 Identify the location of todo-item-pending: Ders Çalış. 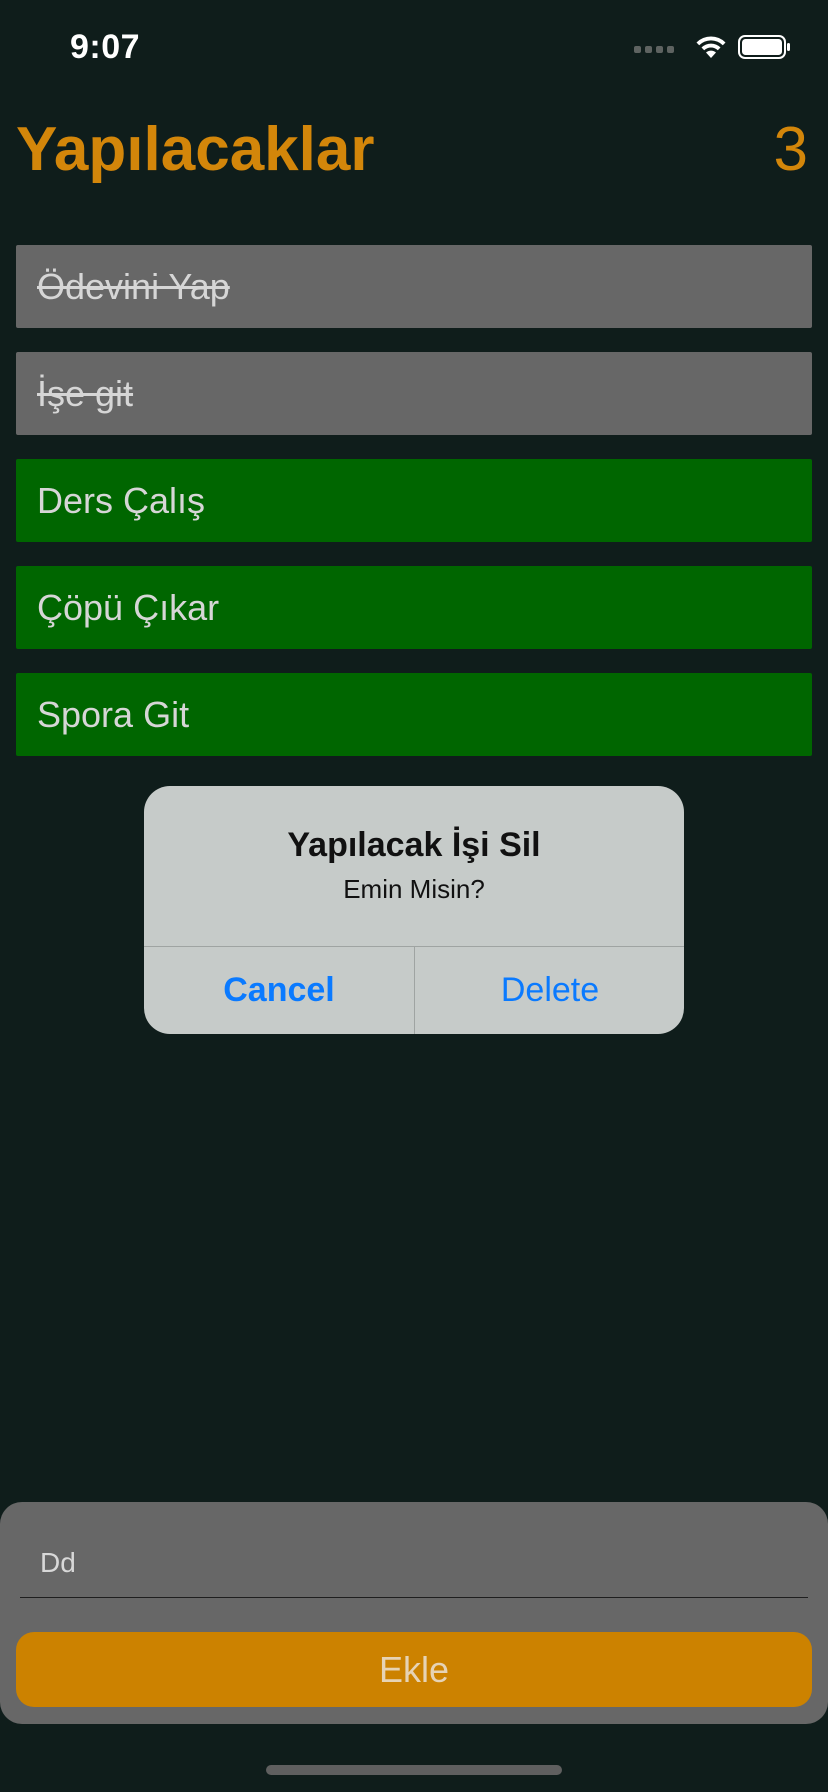
(414, 500).